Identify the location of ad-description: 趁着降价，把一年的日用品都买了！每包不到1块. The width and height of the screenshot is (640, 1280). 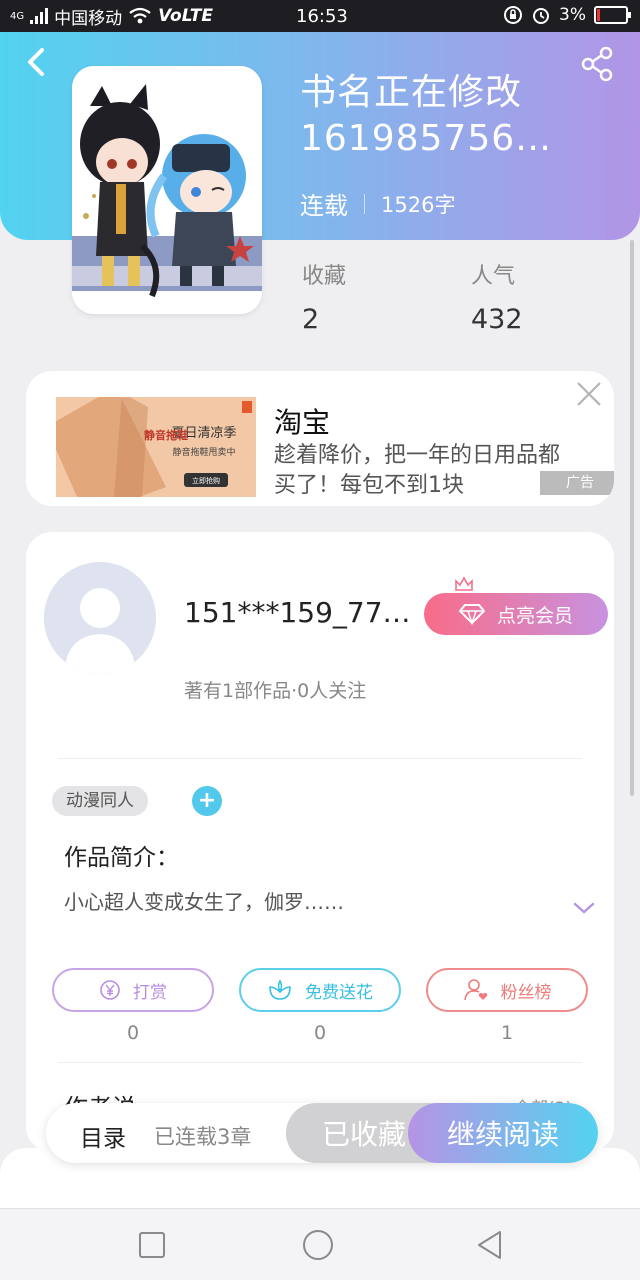
(417, 470).